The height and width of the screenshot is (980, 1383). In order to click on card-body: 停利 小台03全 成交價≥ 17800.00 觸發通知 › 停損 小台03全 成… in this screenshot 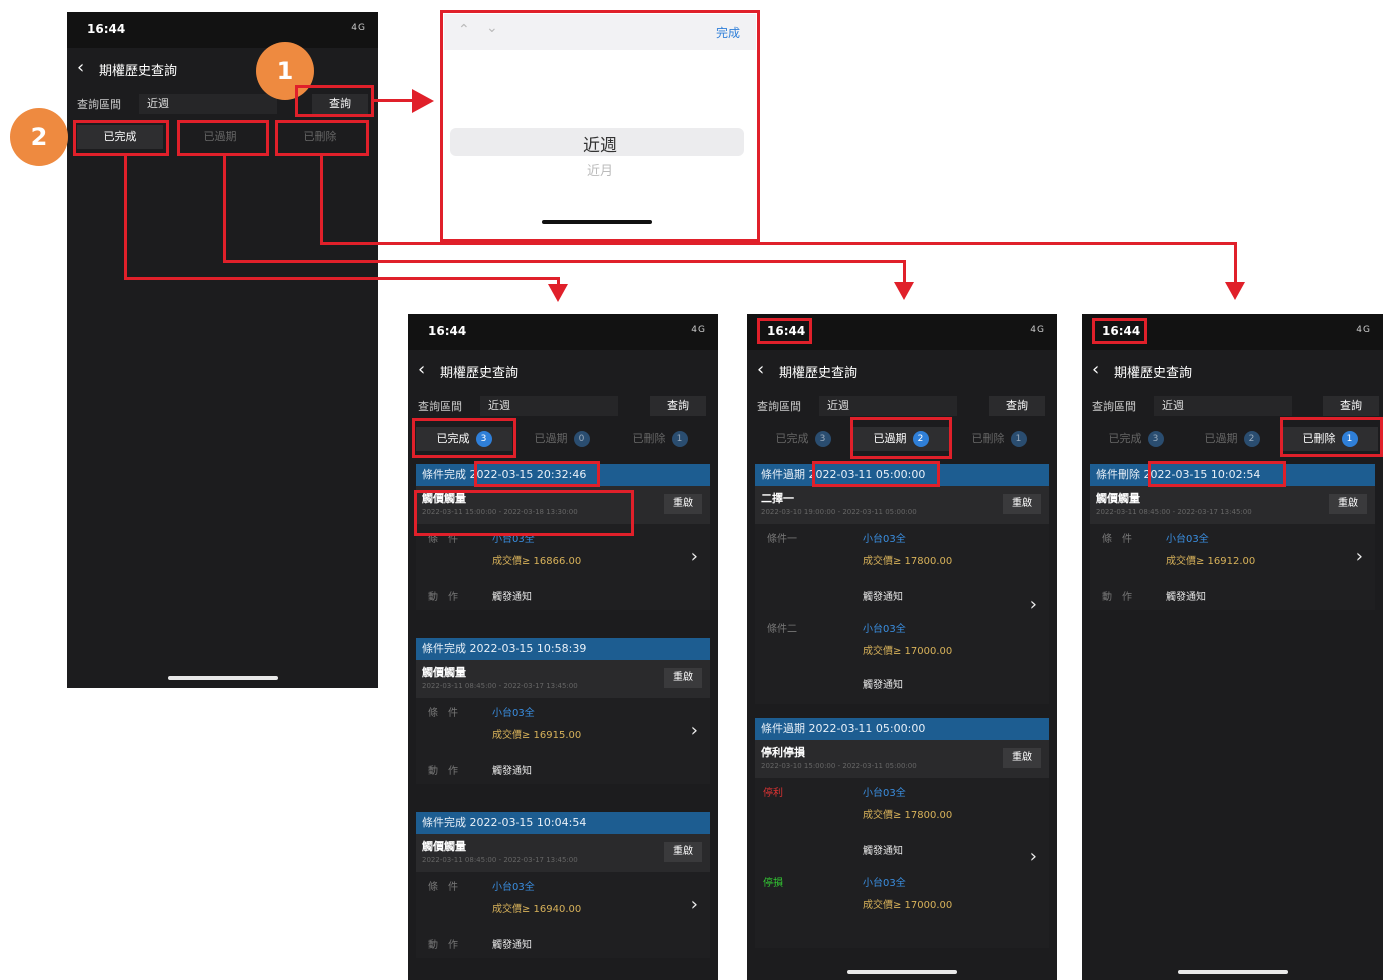, I will do `click(902, 863)`.